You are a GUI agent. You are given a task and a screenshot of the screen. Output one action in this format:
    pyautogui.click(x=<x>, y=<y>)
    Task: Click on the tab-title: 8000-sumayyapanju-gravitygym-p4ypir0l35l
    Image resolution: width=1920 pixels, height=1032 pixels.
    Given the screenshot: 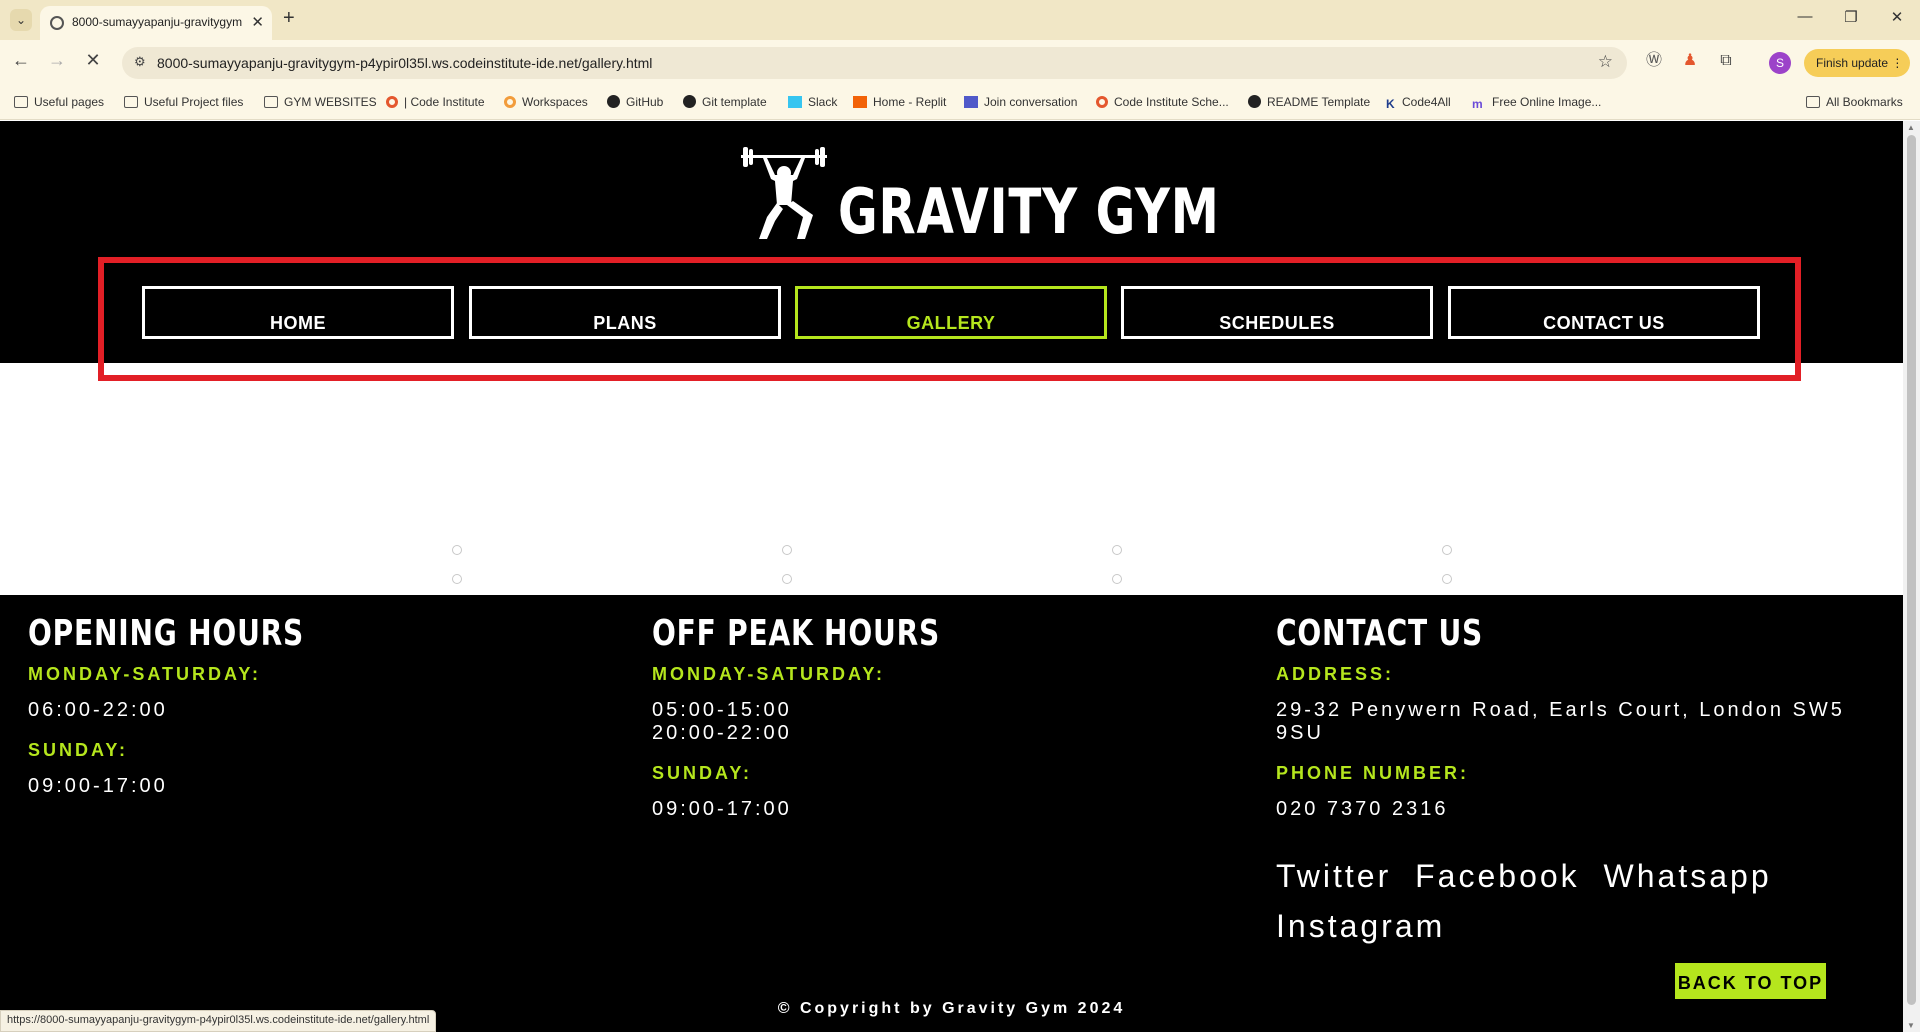 What is the action you would take?
    pyautogui.click(x=157, y=22)
    